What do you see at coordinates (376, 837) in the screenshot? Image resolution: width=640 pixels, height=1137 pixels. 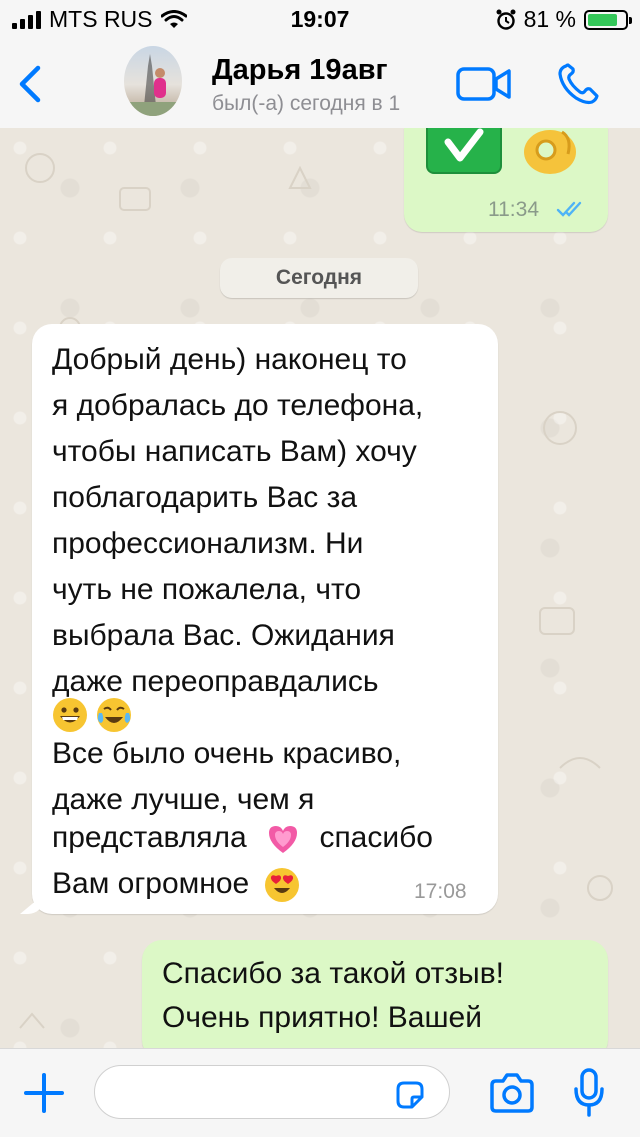 I see `message-fragment: спасибо` at bounding box center [376, 837].